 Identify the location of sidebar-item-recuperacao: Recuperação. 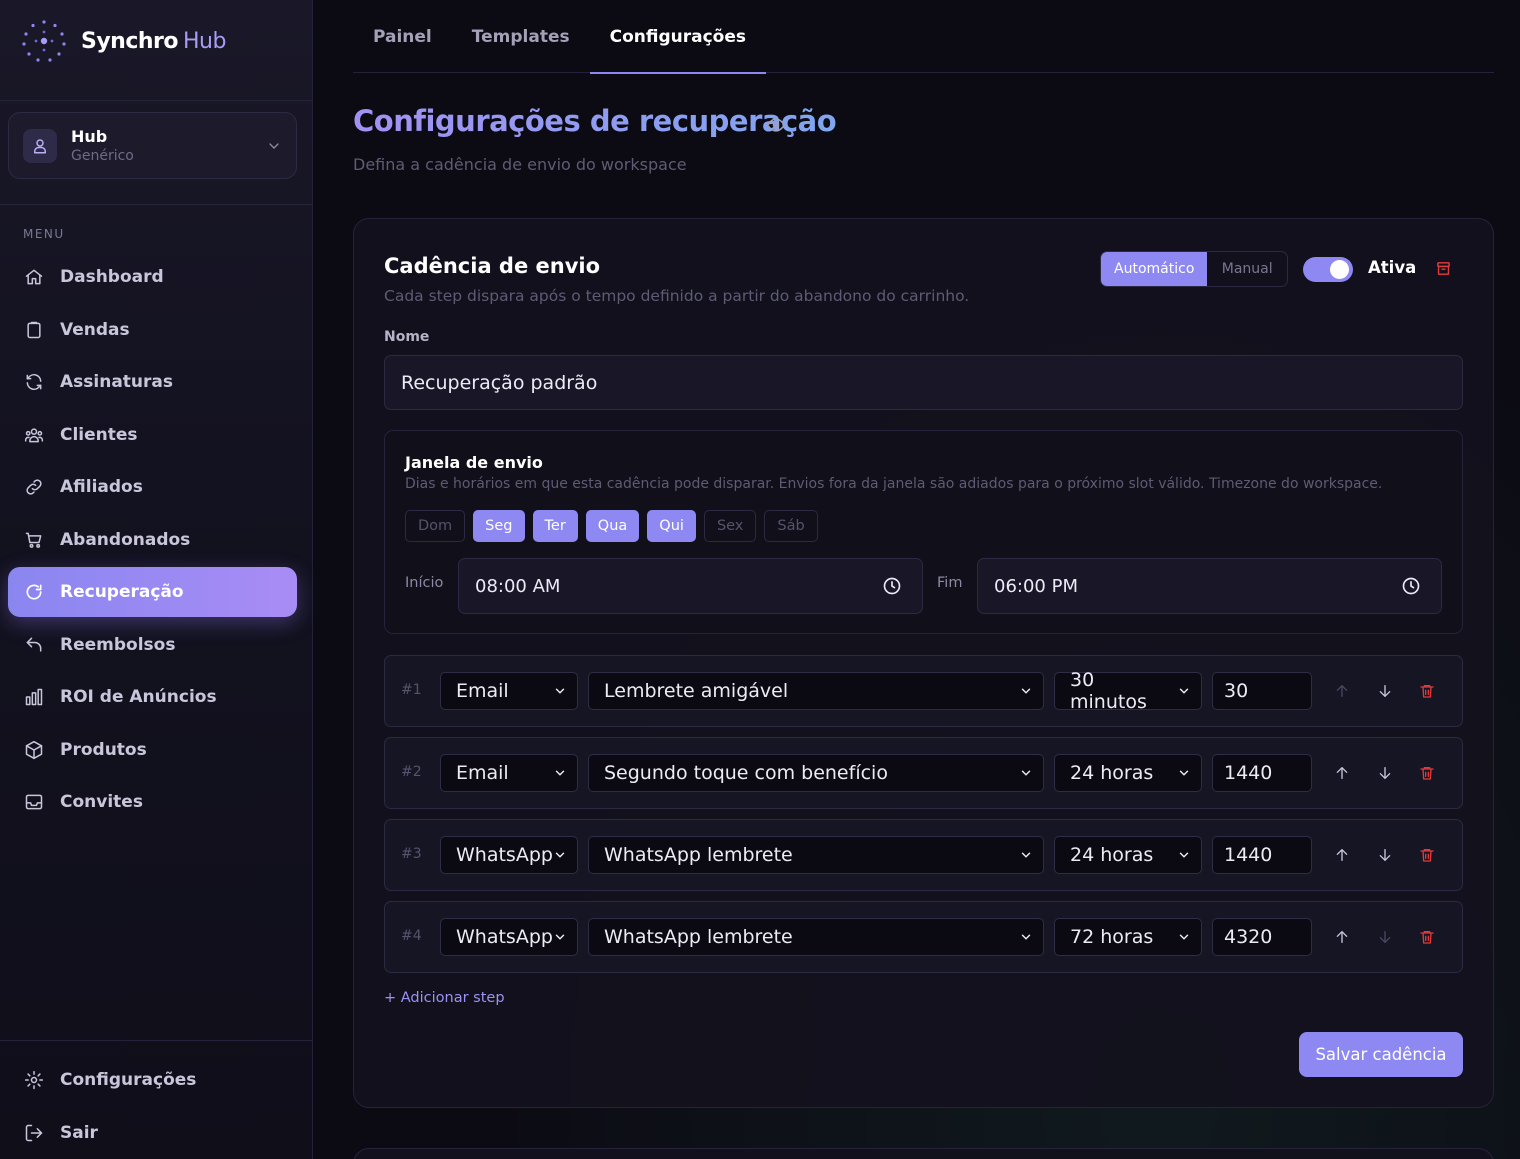
(152, 592).